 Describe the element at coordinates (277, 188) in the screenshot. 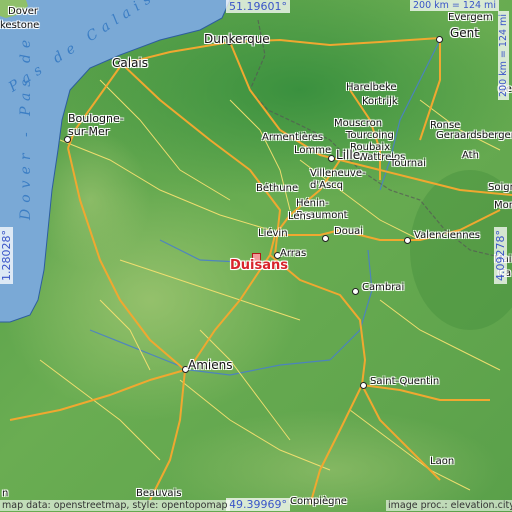

I see `place-bethune: Béthune` at that location.